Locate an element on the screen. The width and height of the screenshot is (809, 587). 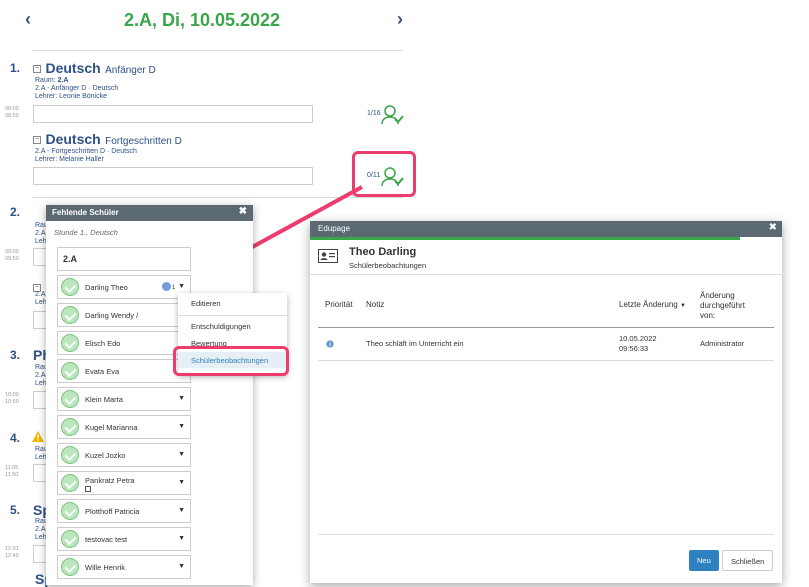
period-times: 10:00 10:50 is located at coordinates (12, 398).